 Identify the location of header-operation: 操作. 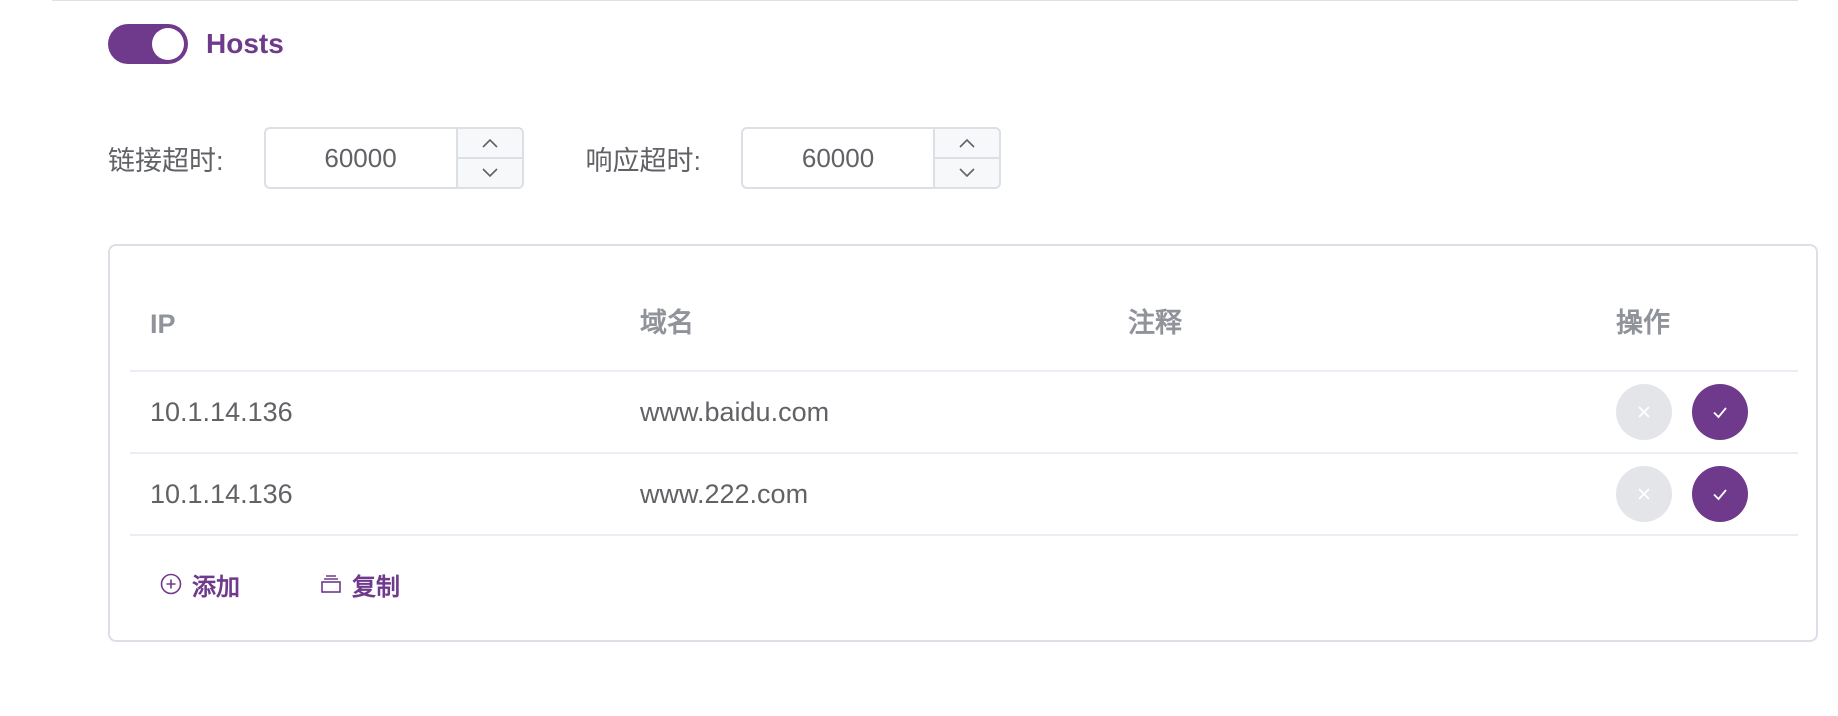
(1643, 323).